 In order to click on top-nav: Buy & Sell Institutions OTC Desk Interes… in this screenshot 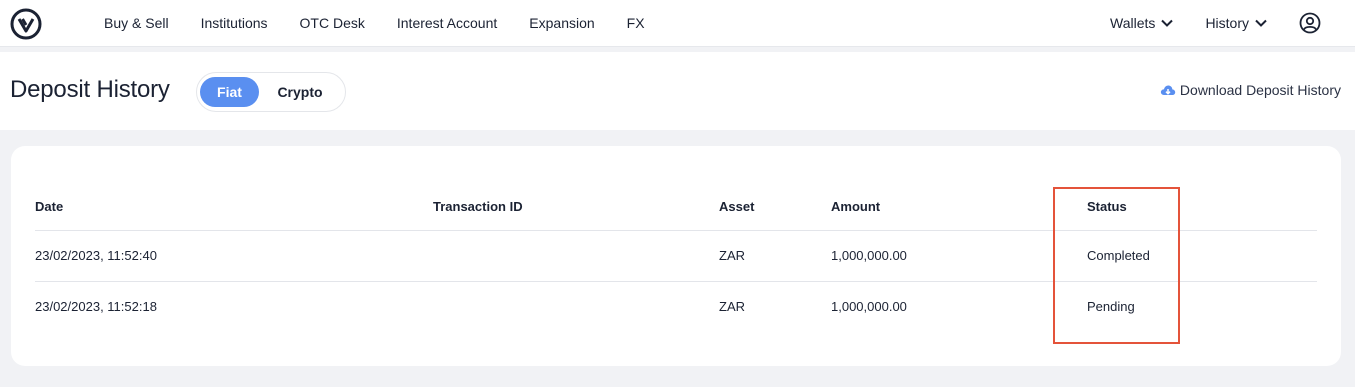, I will do `click(677, 23)`.